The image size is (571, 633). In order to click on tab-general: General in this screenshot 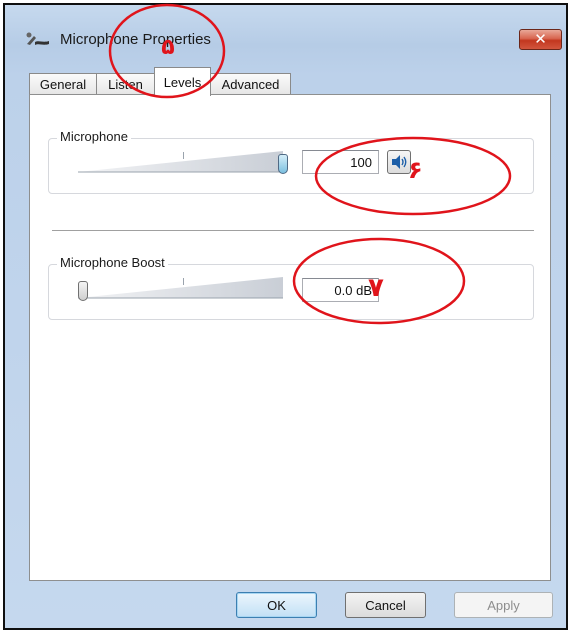, I will do `click(63, 84)`.